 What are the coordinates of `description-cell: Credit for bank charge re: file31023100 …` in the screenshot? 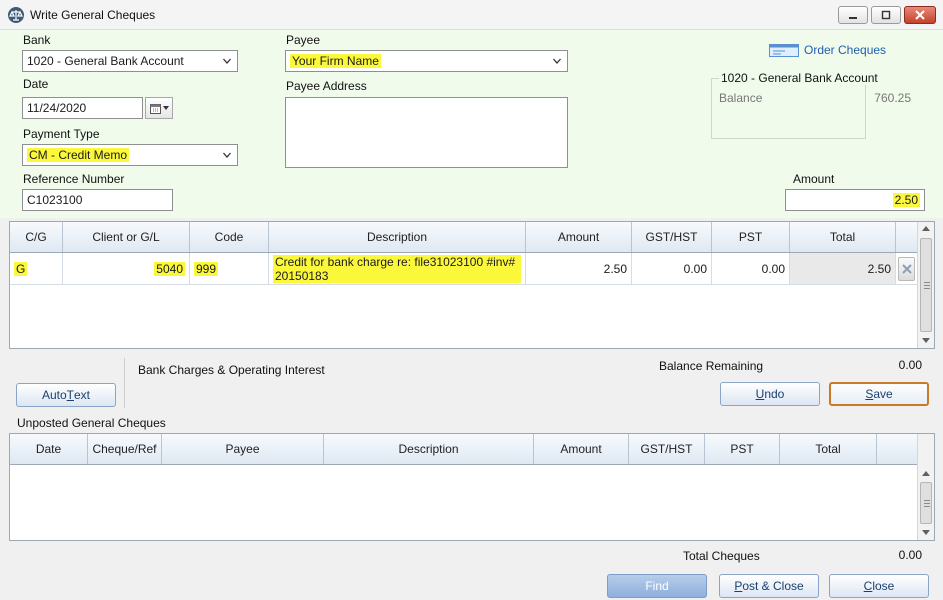 It's located at (397, 268).